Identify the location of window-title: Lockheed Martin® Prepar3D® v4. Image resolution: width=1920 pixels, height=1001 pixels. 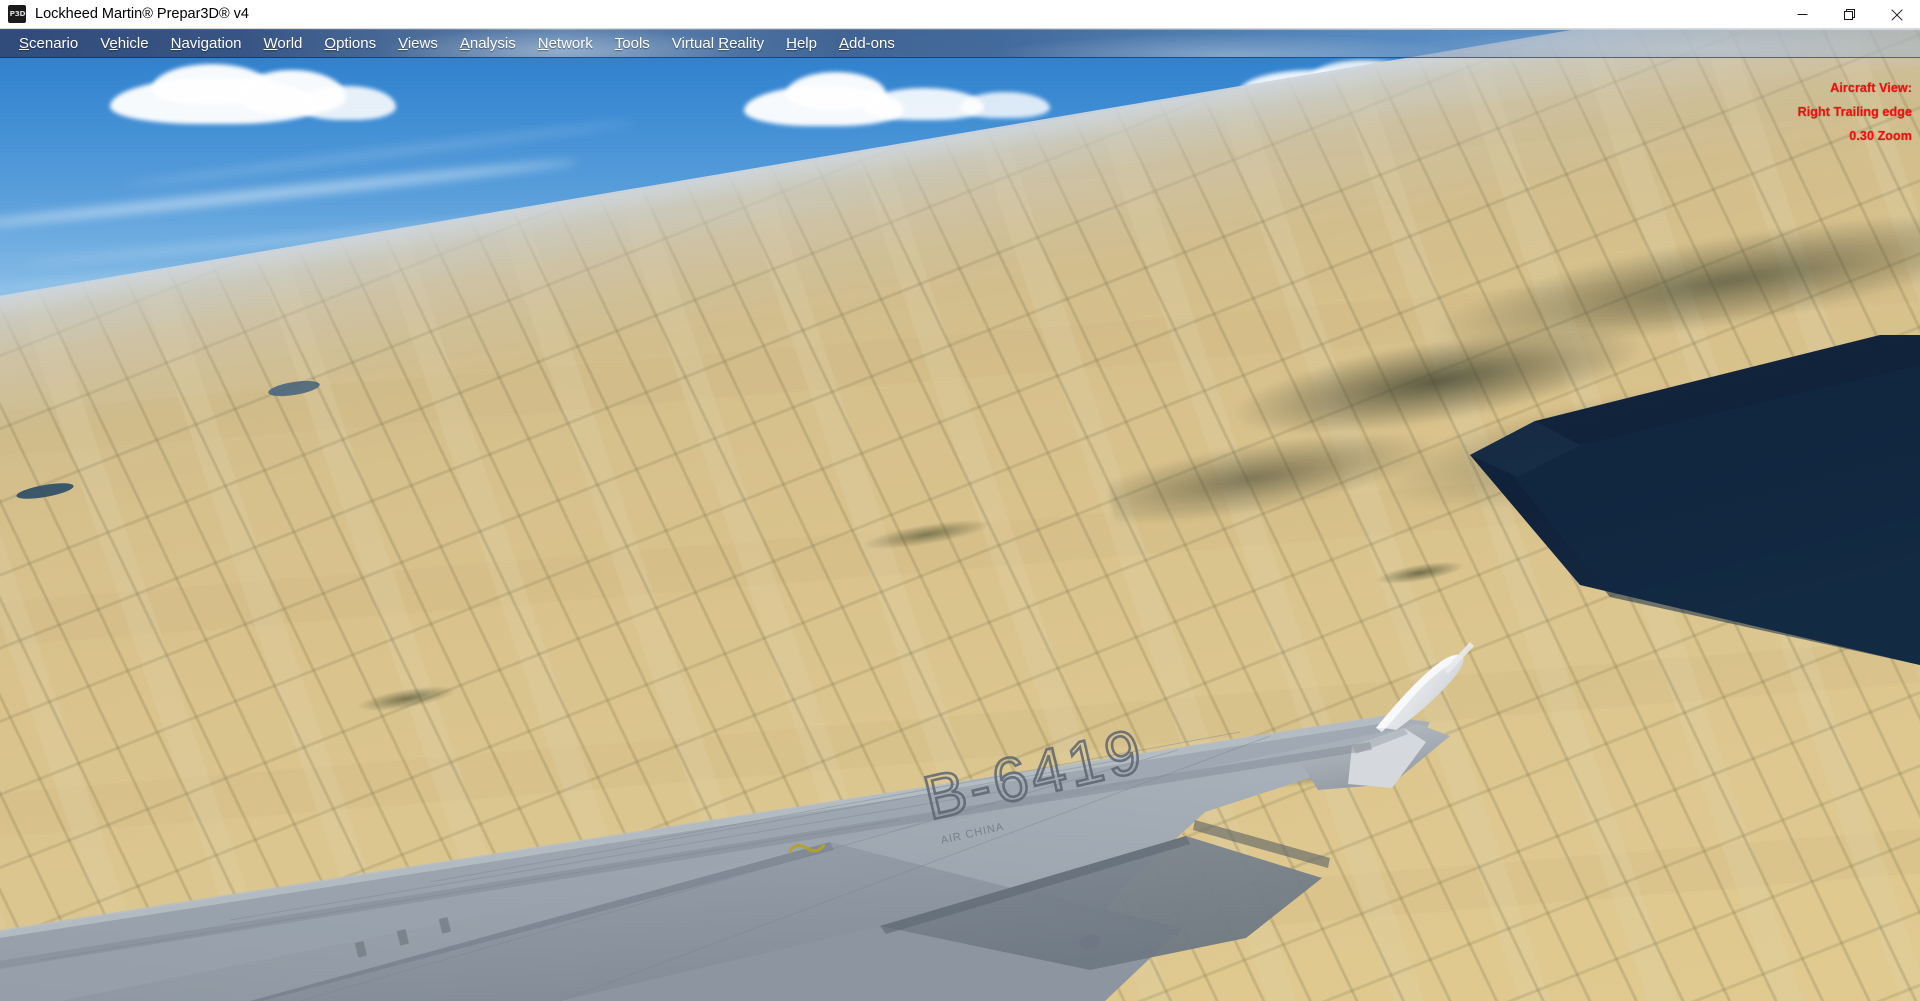
(142, 13).